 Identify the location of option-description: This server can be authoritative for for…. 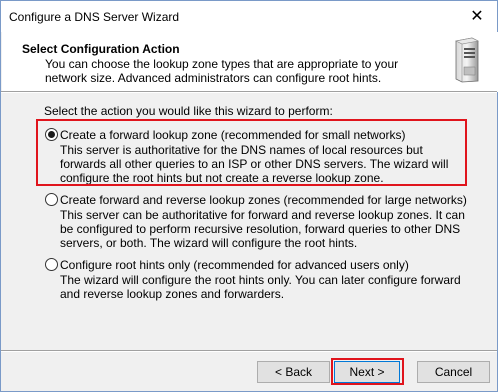
(262, 229).